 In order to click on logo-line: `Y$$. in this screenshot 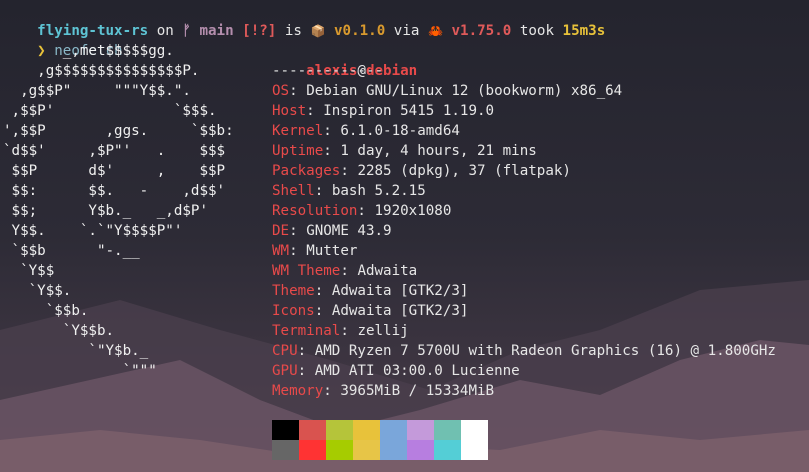, I will do `click(37, 291)`.